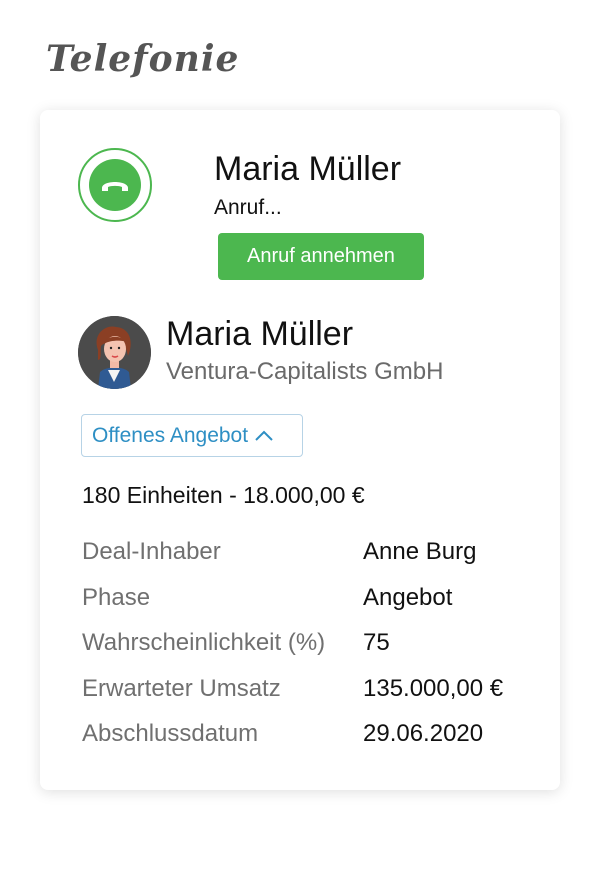 Image resolution: width=610 pixels, height=882 pixels. I want to click on deal-summary: 180 Einheiten - 18.000,00 €, so click(223, 495).